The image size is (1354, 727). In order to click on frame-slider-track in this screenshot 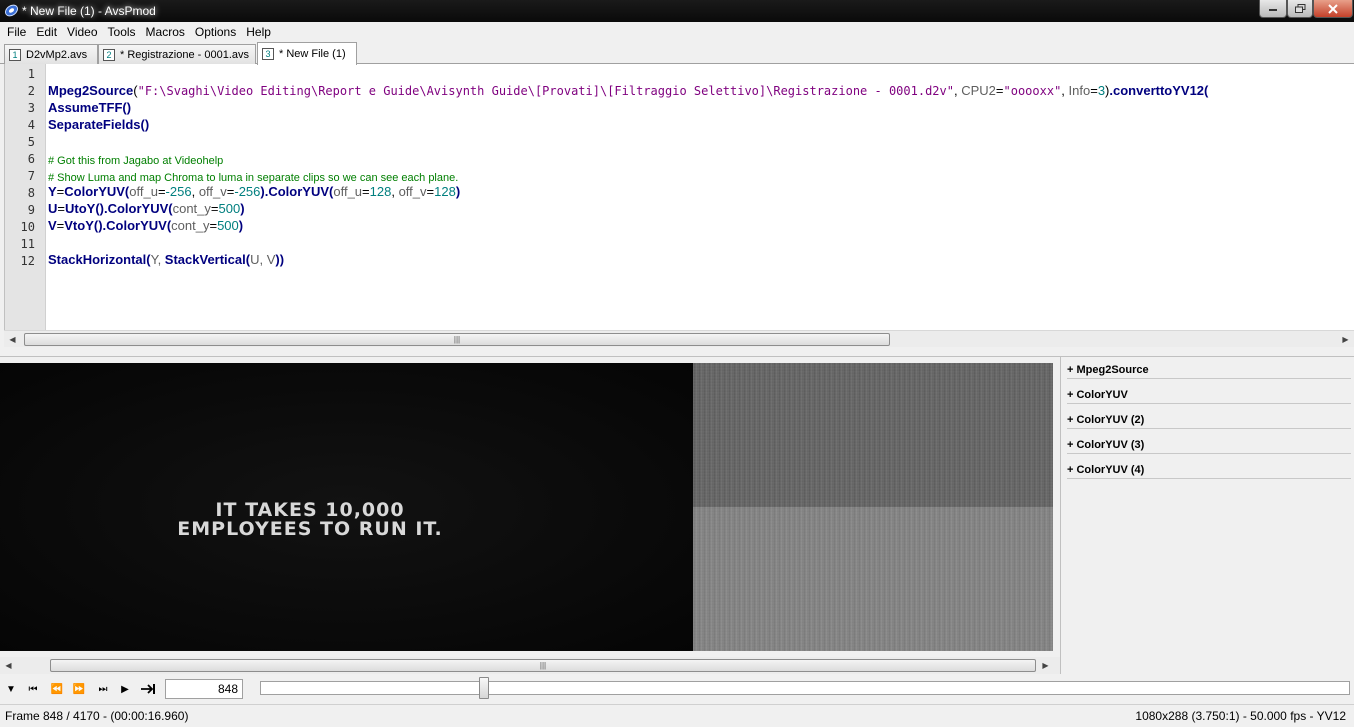, I will do `click(805, 688)`.